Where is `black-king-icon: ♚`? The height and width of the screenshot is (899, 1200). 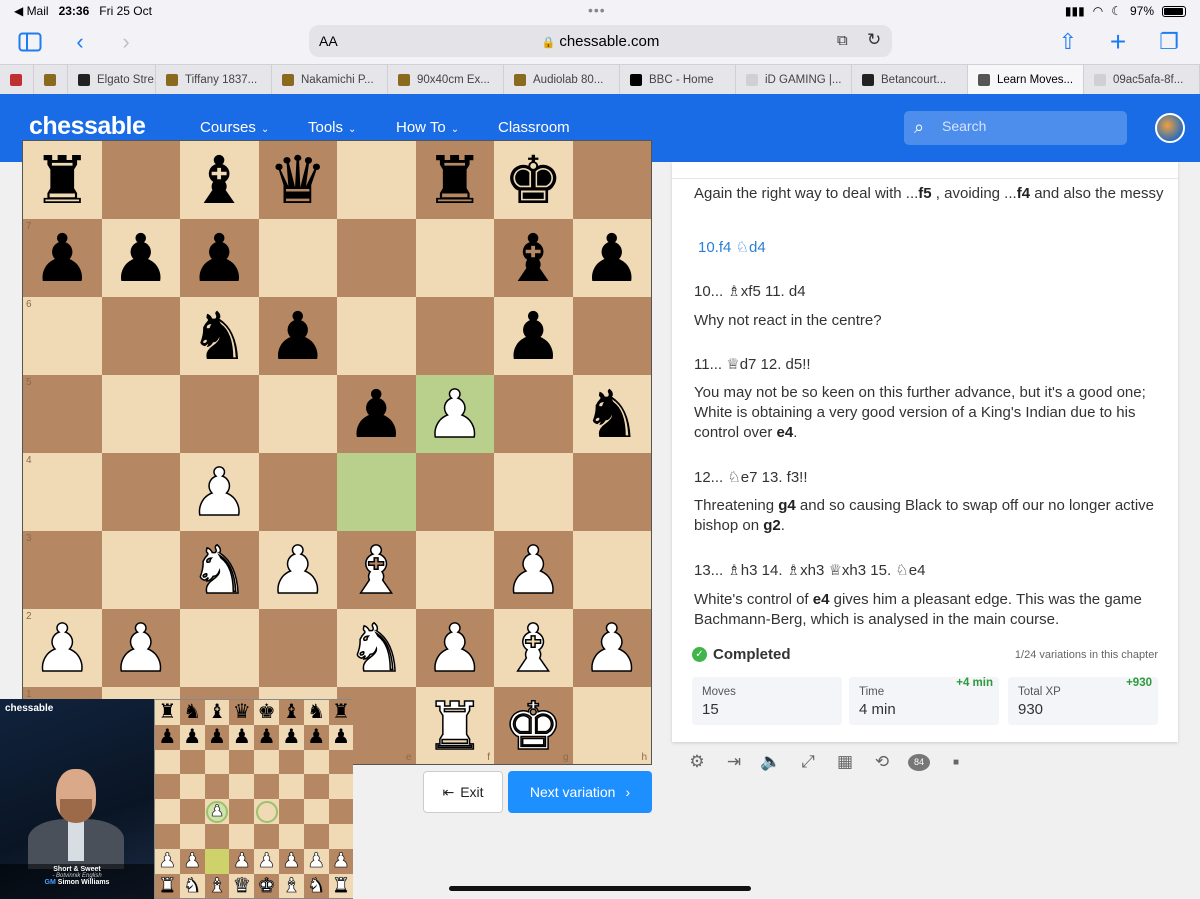 black-king-icon: ♚ is located at coordinates (533, 180).